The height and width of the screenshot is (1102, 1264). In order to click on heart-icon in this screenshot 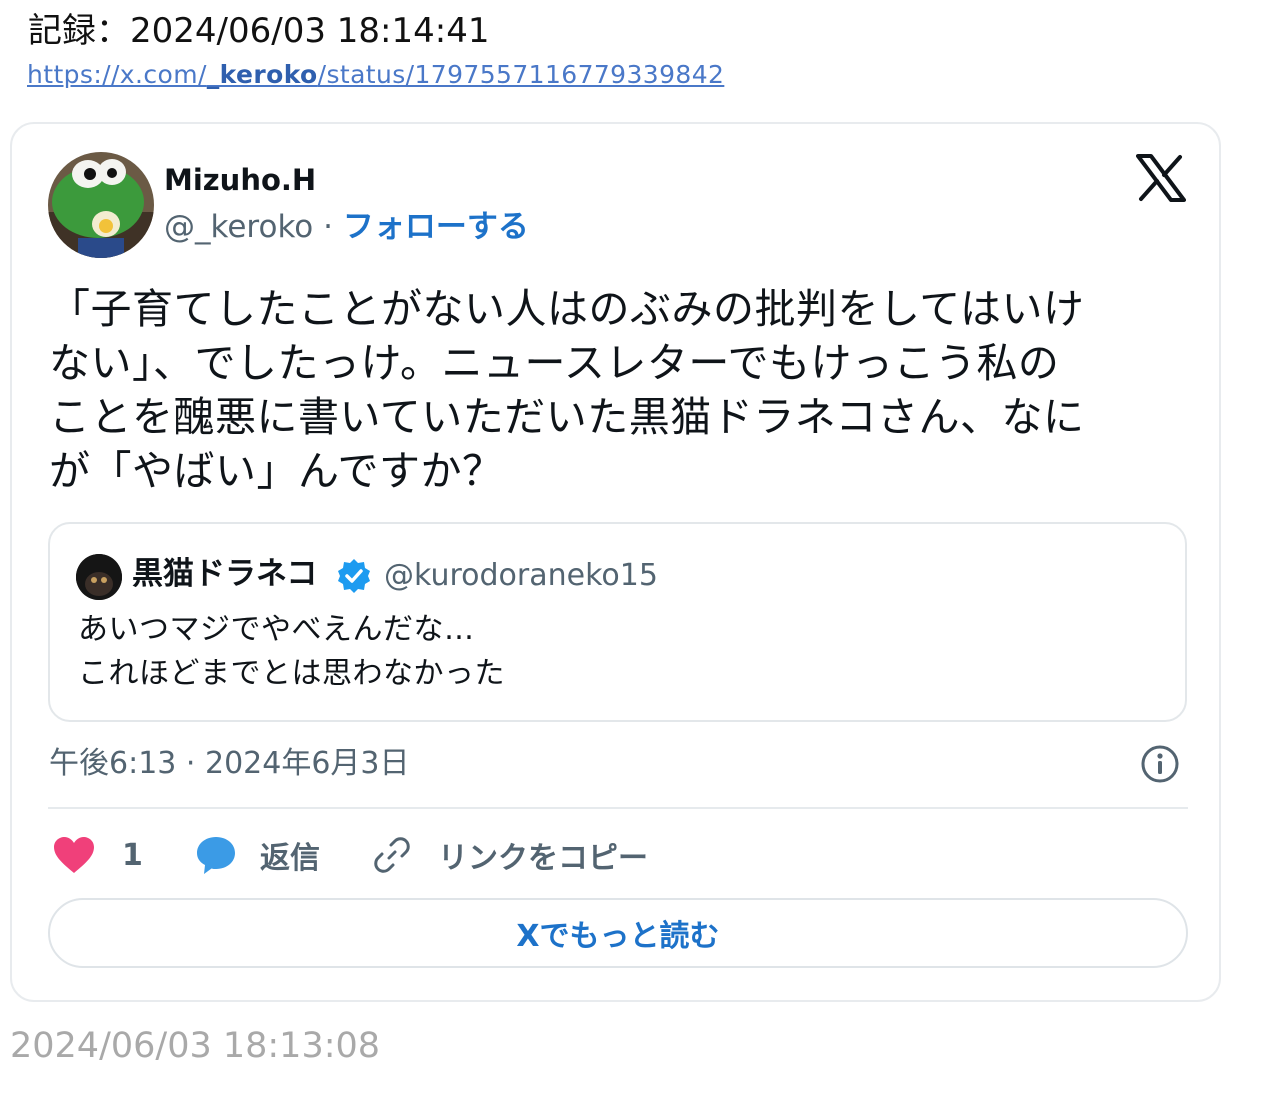, I will do `click(74, 855)`.